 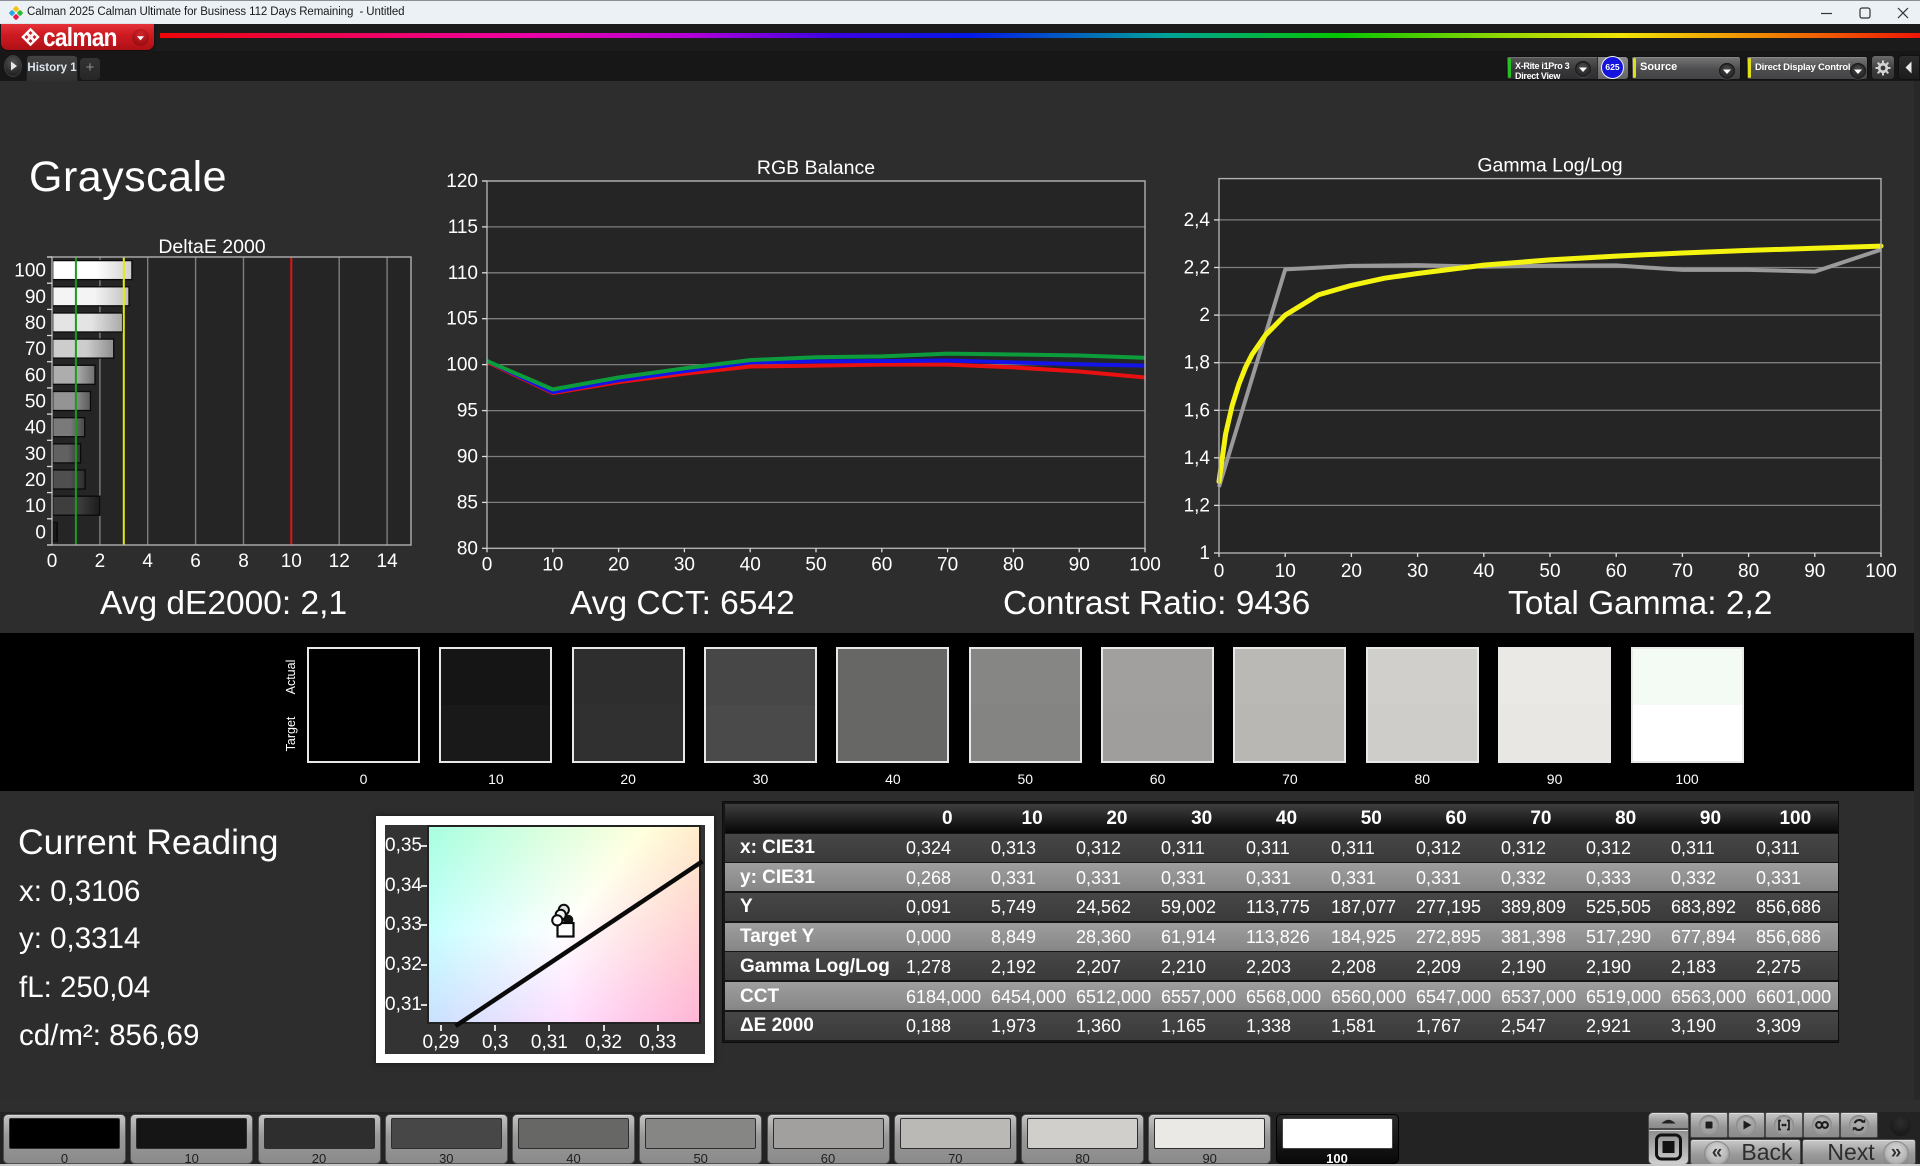 I want to click on svg-text: 85, so click(x=467, y=502).